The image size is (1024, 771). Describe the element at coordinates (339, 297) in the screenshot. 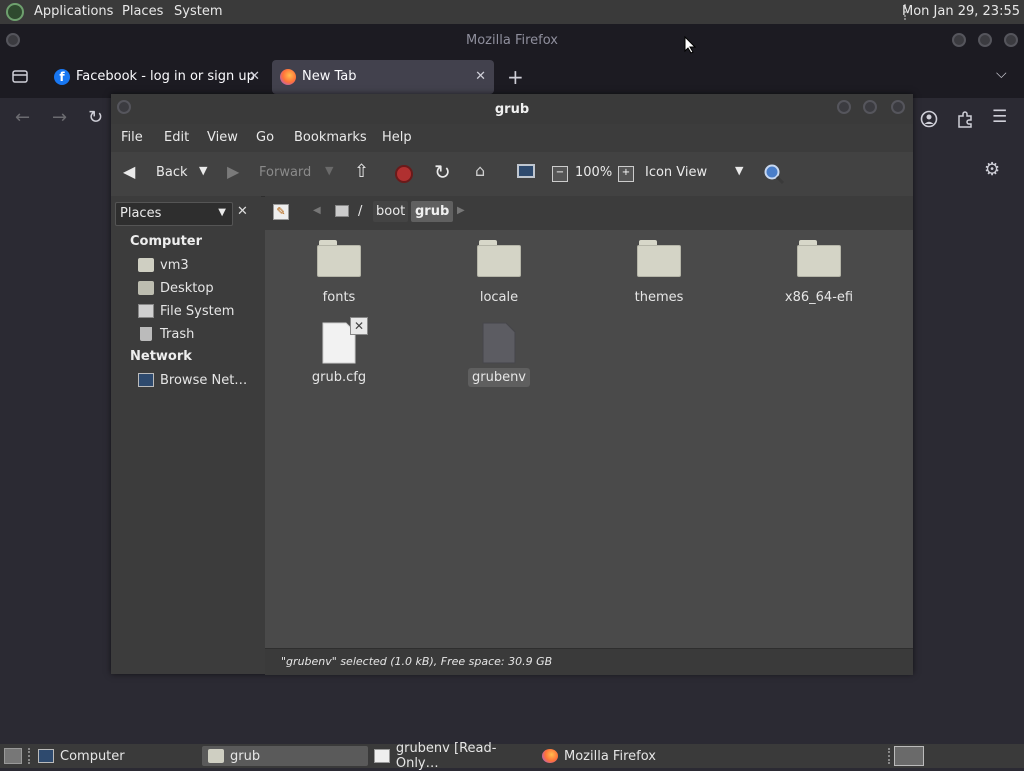

I see `file-label: fonts` at that location.